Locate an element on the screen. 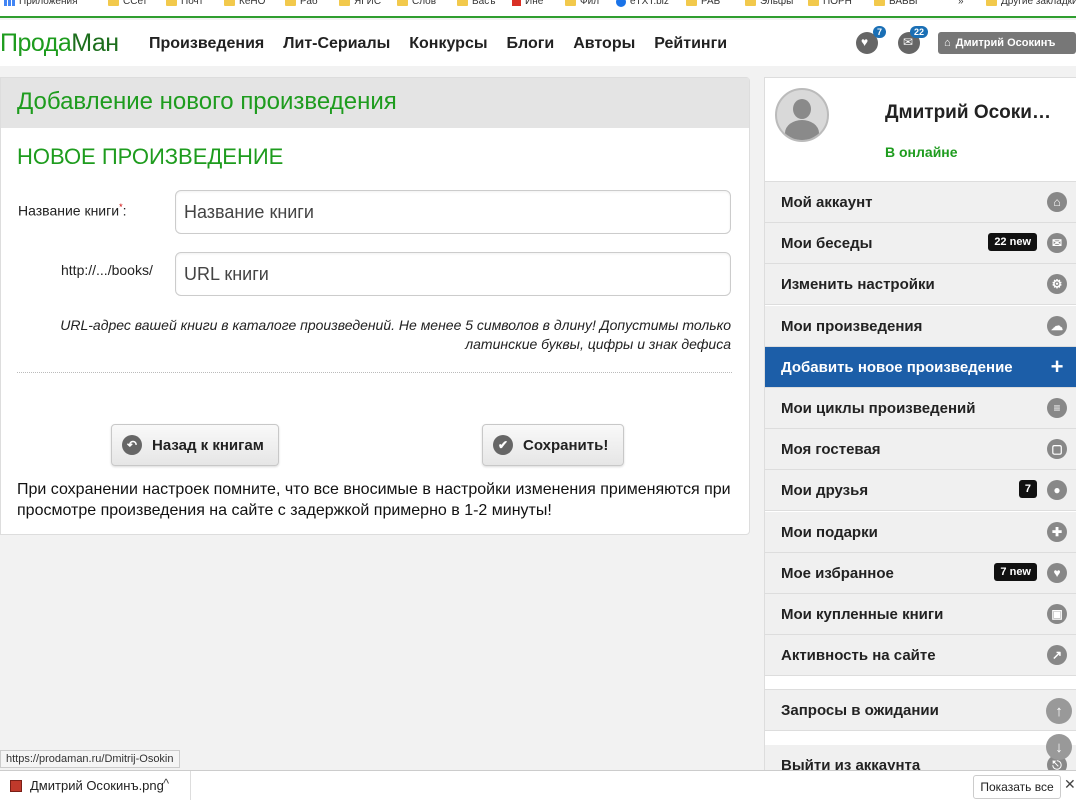  logo-part-2: Ман is located at coordinates (95, 43).